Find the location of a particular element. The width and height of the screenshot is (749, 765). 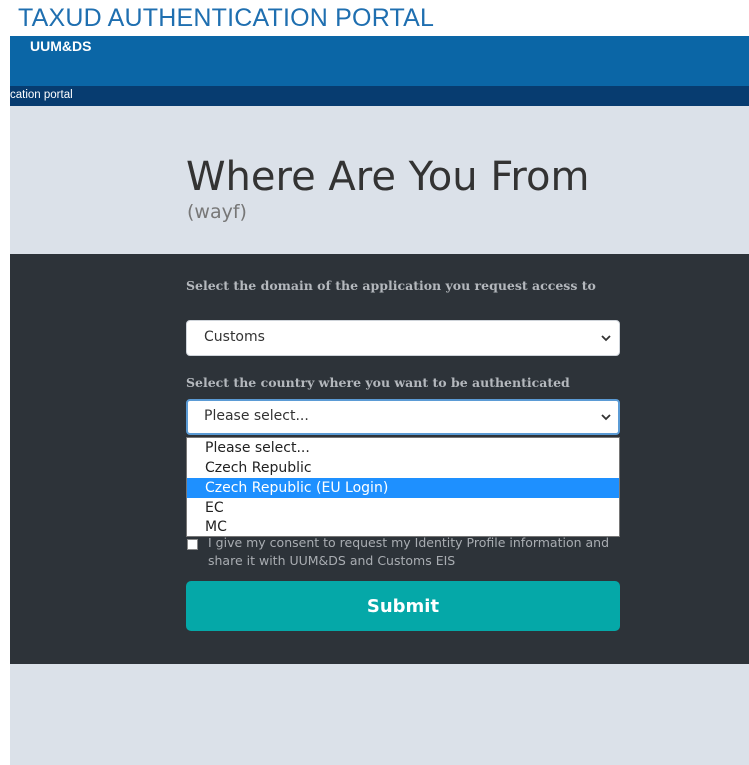

app-name: UUM&DS is located at coordinates (61, 46).